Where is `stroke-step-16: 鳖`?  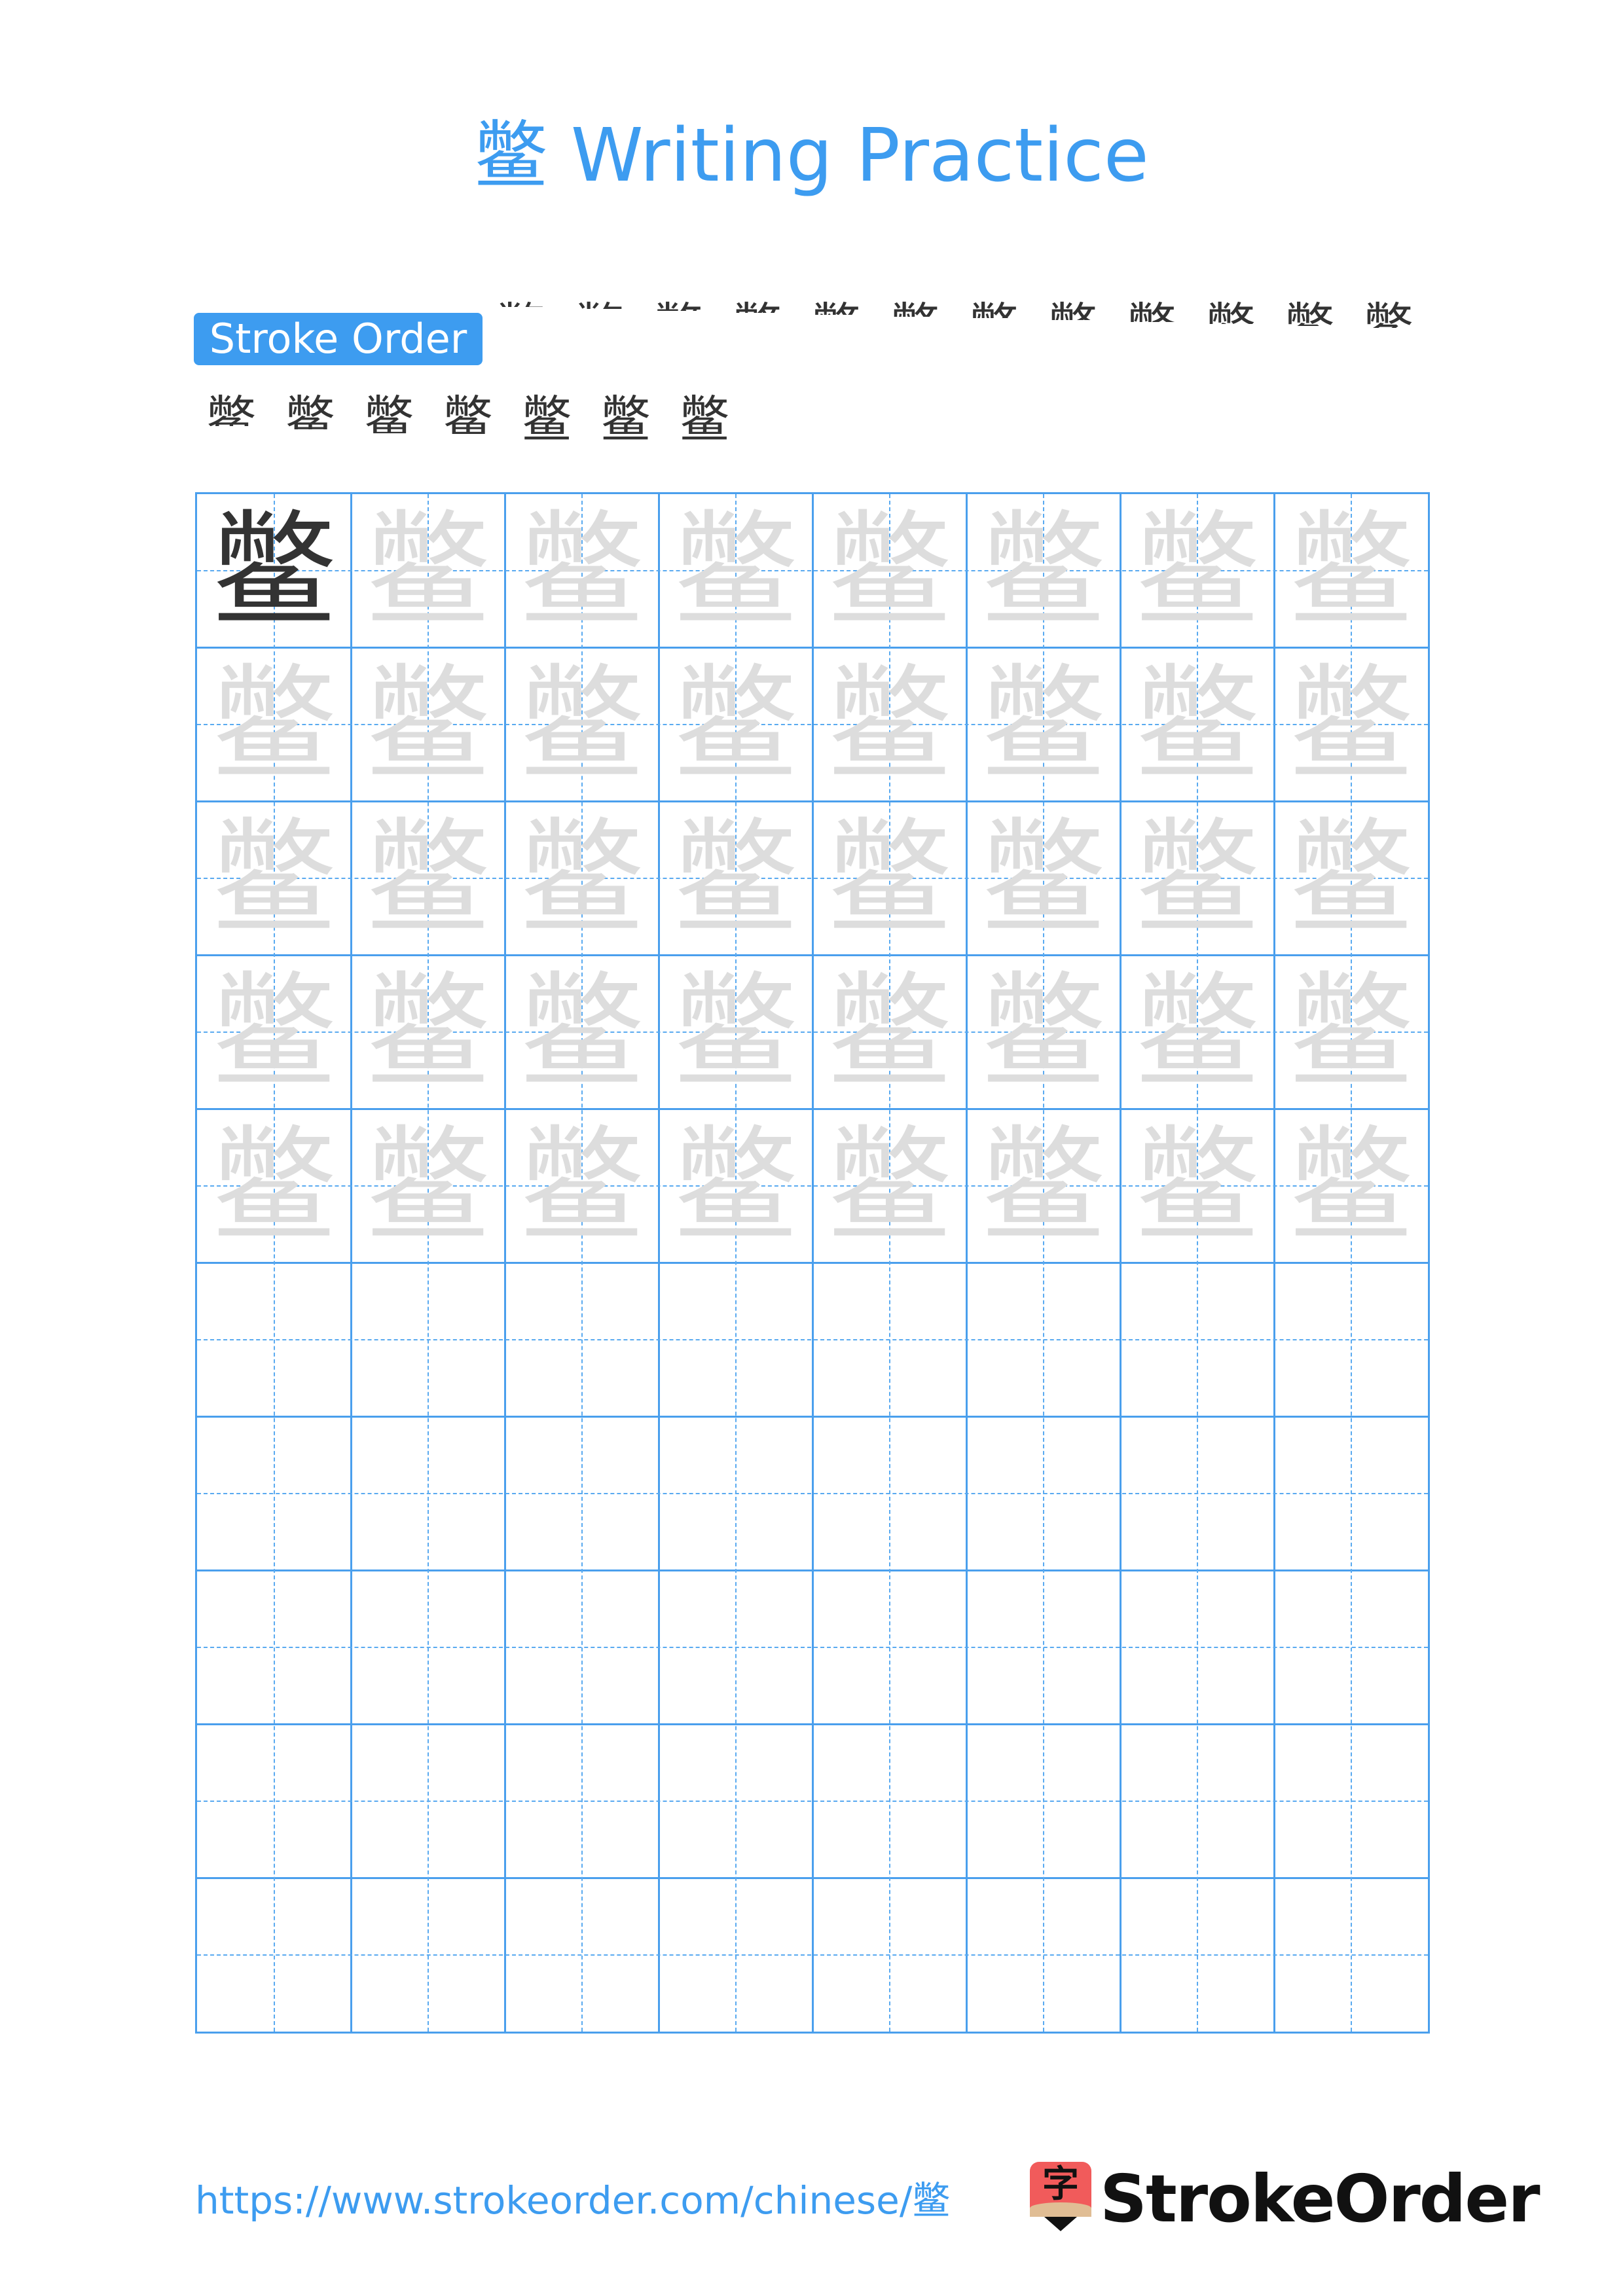
stroke-step-16: 鳖 is located at coordinates (468, 419).